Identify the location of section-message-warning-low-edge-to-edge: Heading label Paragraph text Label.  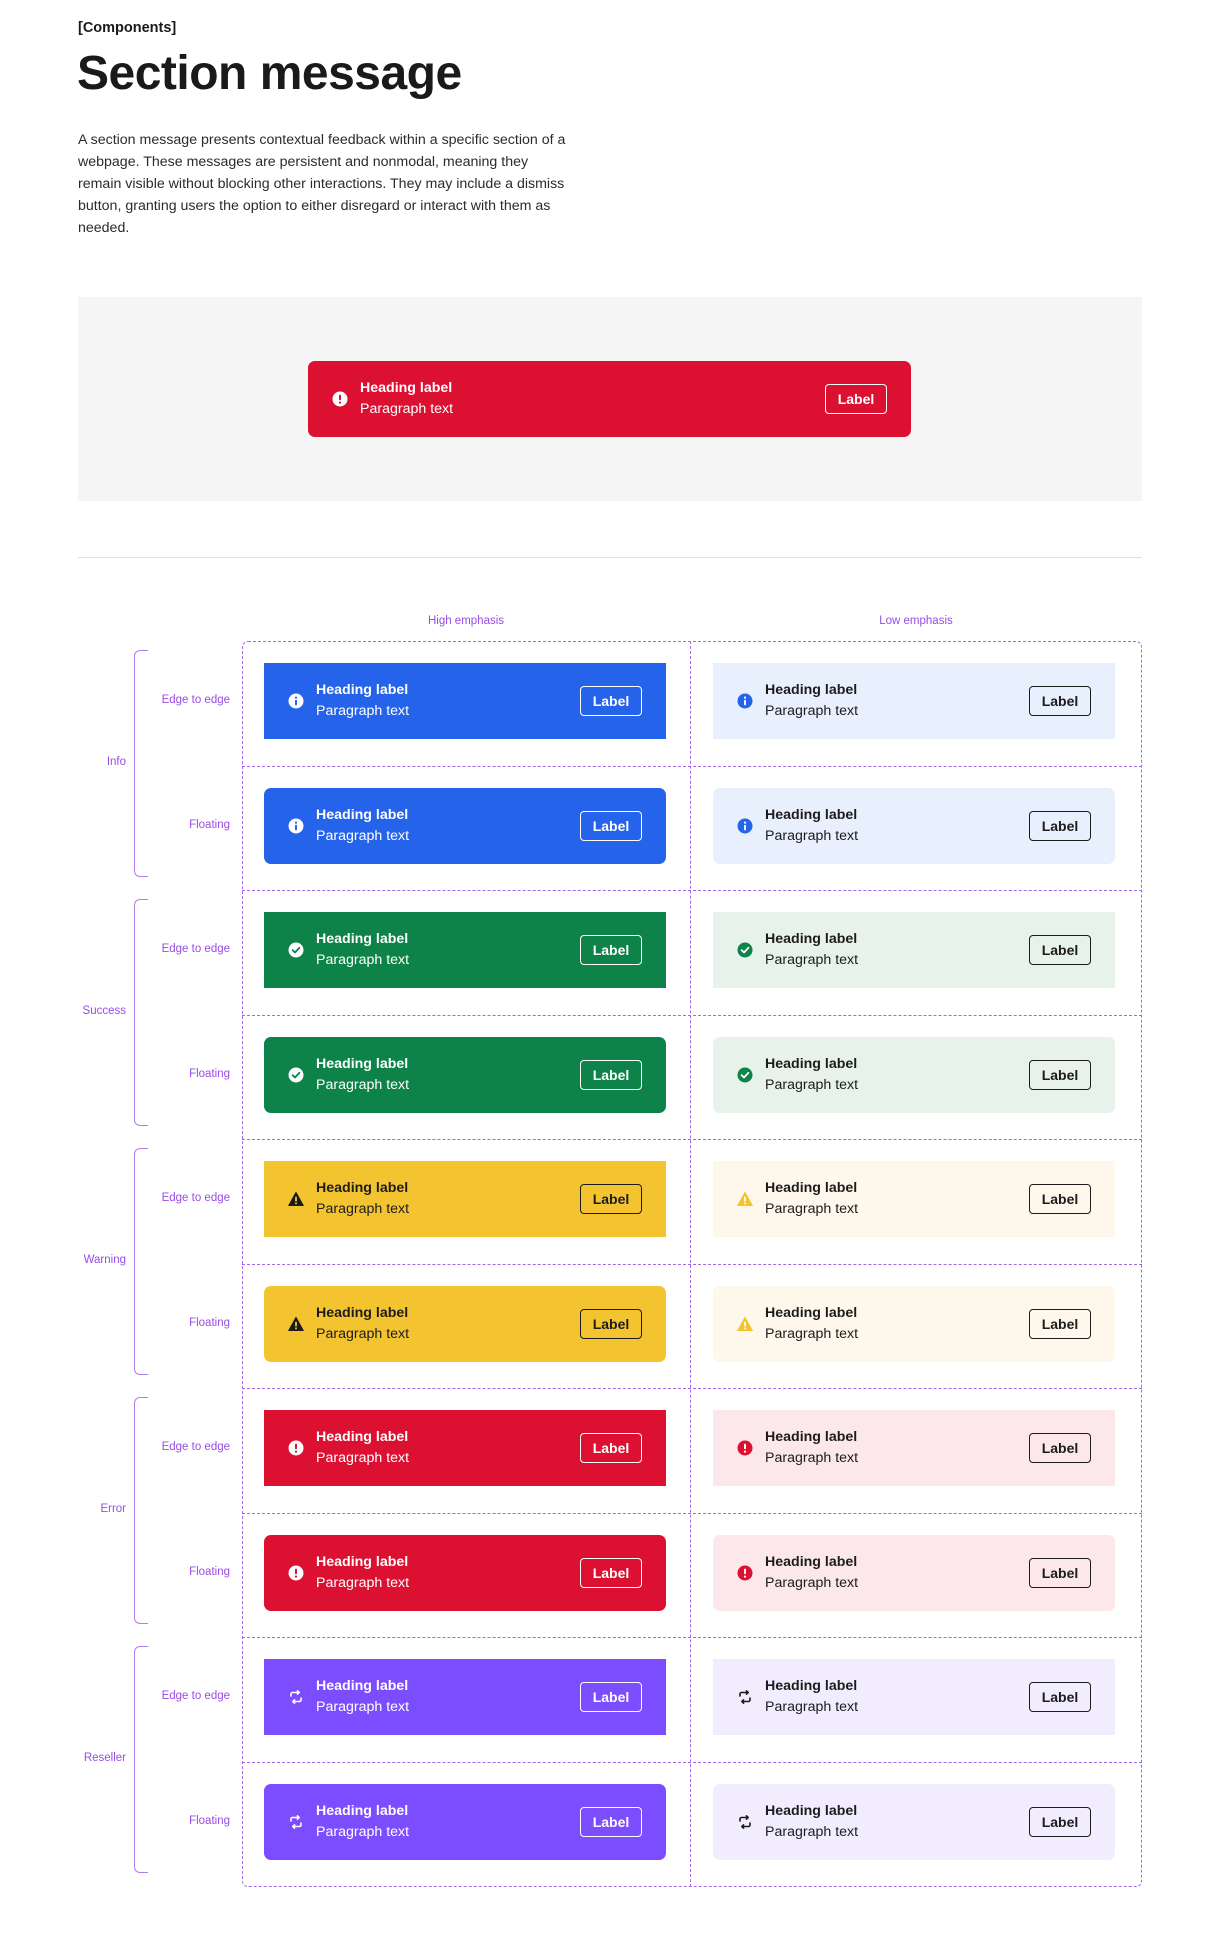
(914, 1199).